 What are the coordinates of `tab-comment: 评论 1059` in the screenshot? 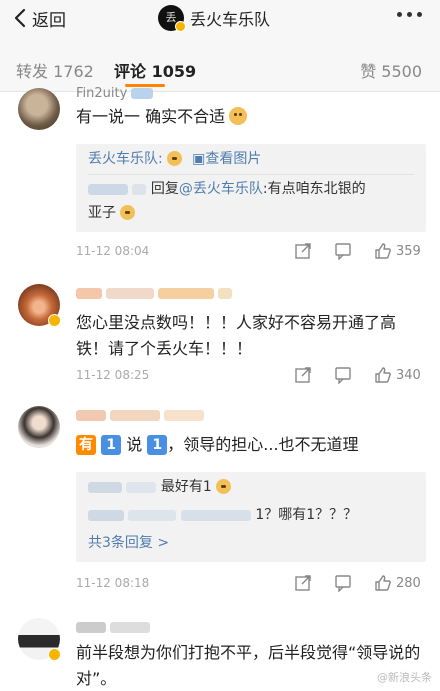 It's located at (155, 70).